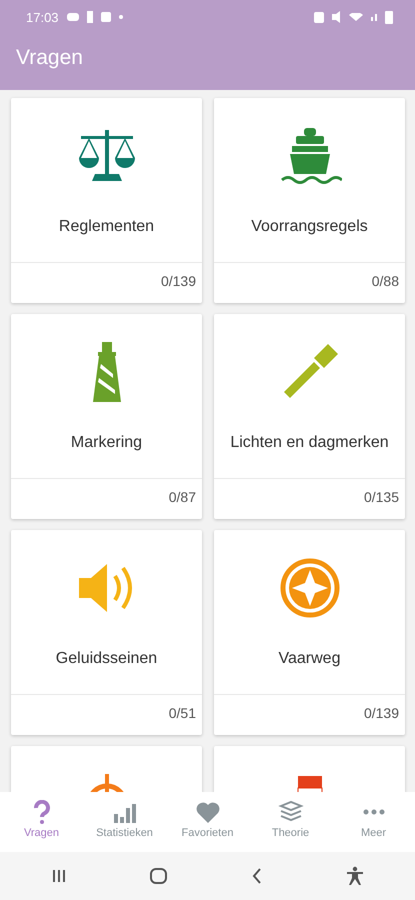 The width and height of the screenshot is (415, 900). Describe the element at coordinates (389, 17) in the screenshot. I see `battery-icon` at that location.